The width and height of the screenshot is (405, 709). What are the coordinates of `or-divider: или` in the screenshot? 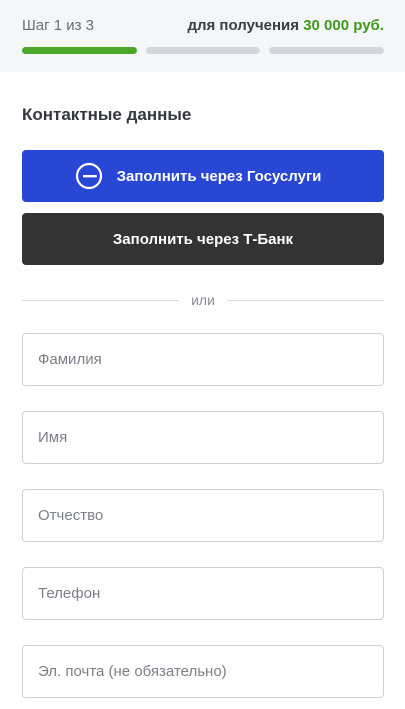 It's located at (203, 300).